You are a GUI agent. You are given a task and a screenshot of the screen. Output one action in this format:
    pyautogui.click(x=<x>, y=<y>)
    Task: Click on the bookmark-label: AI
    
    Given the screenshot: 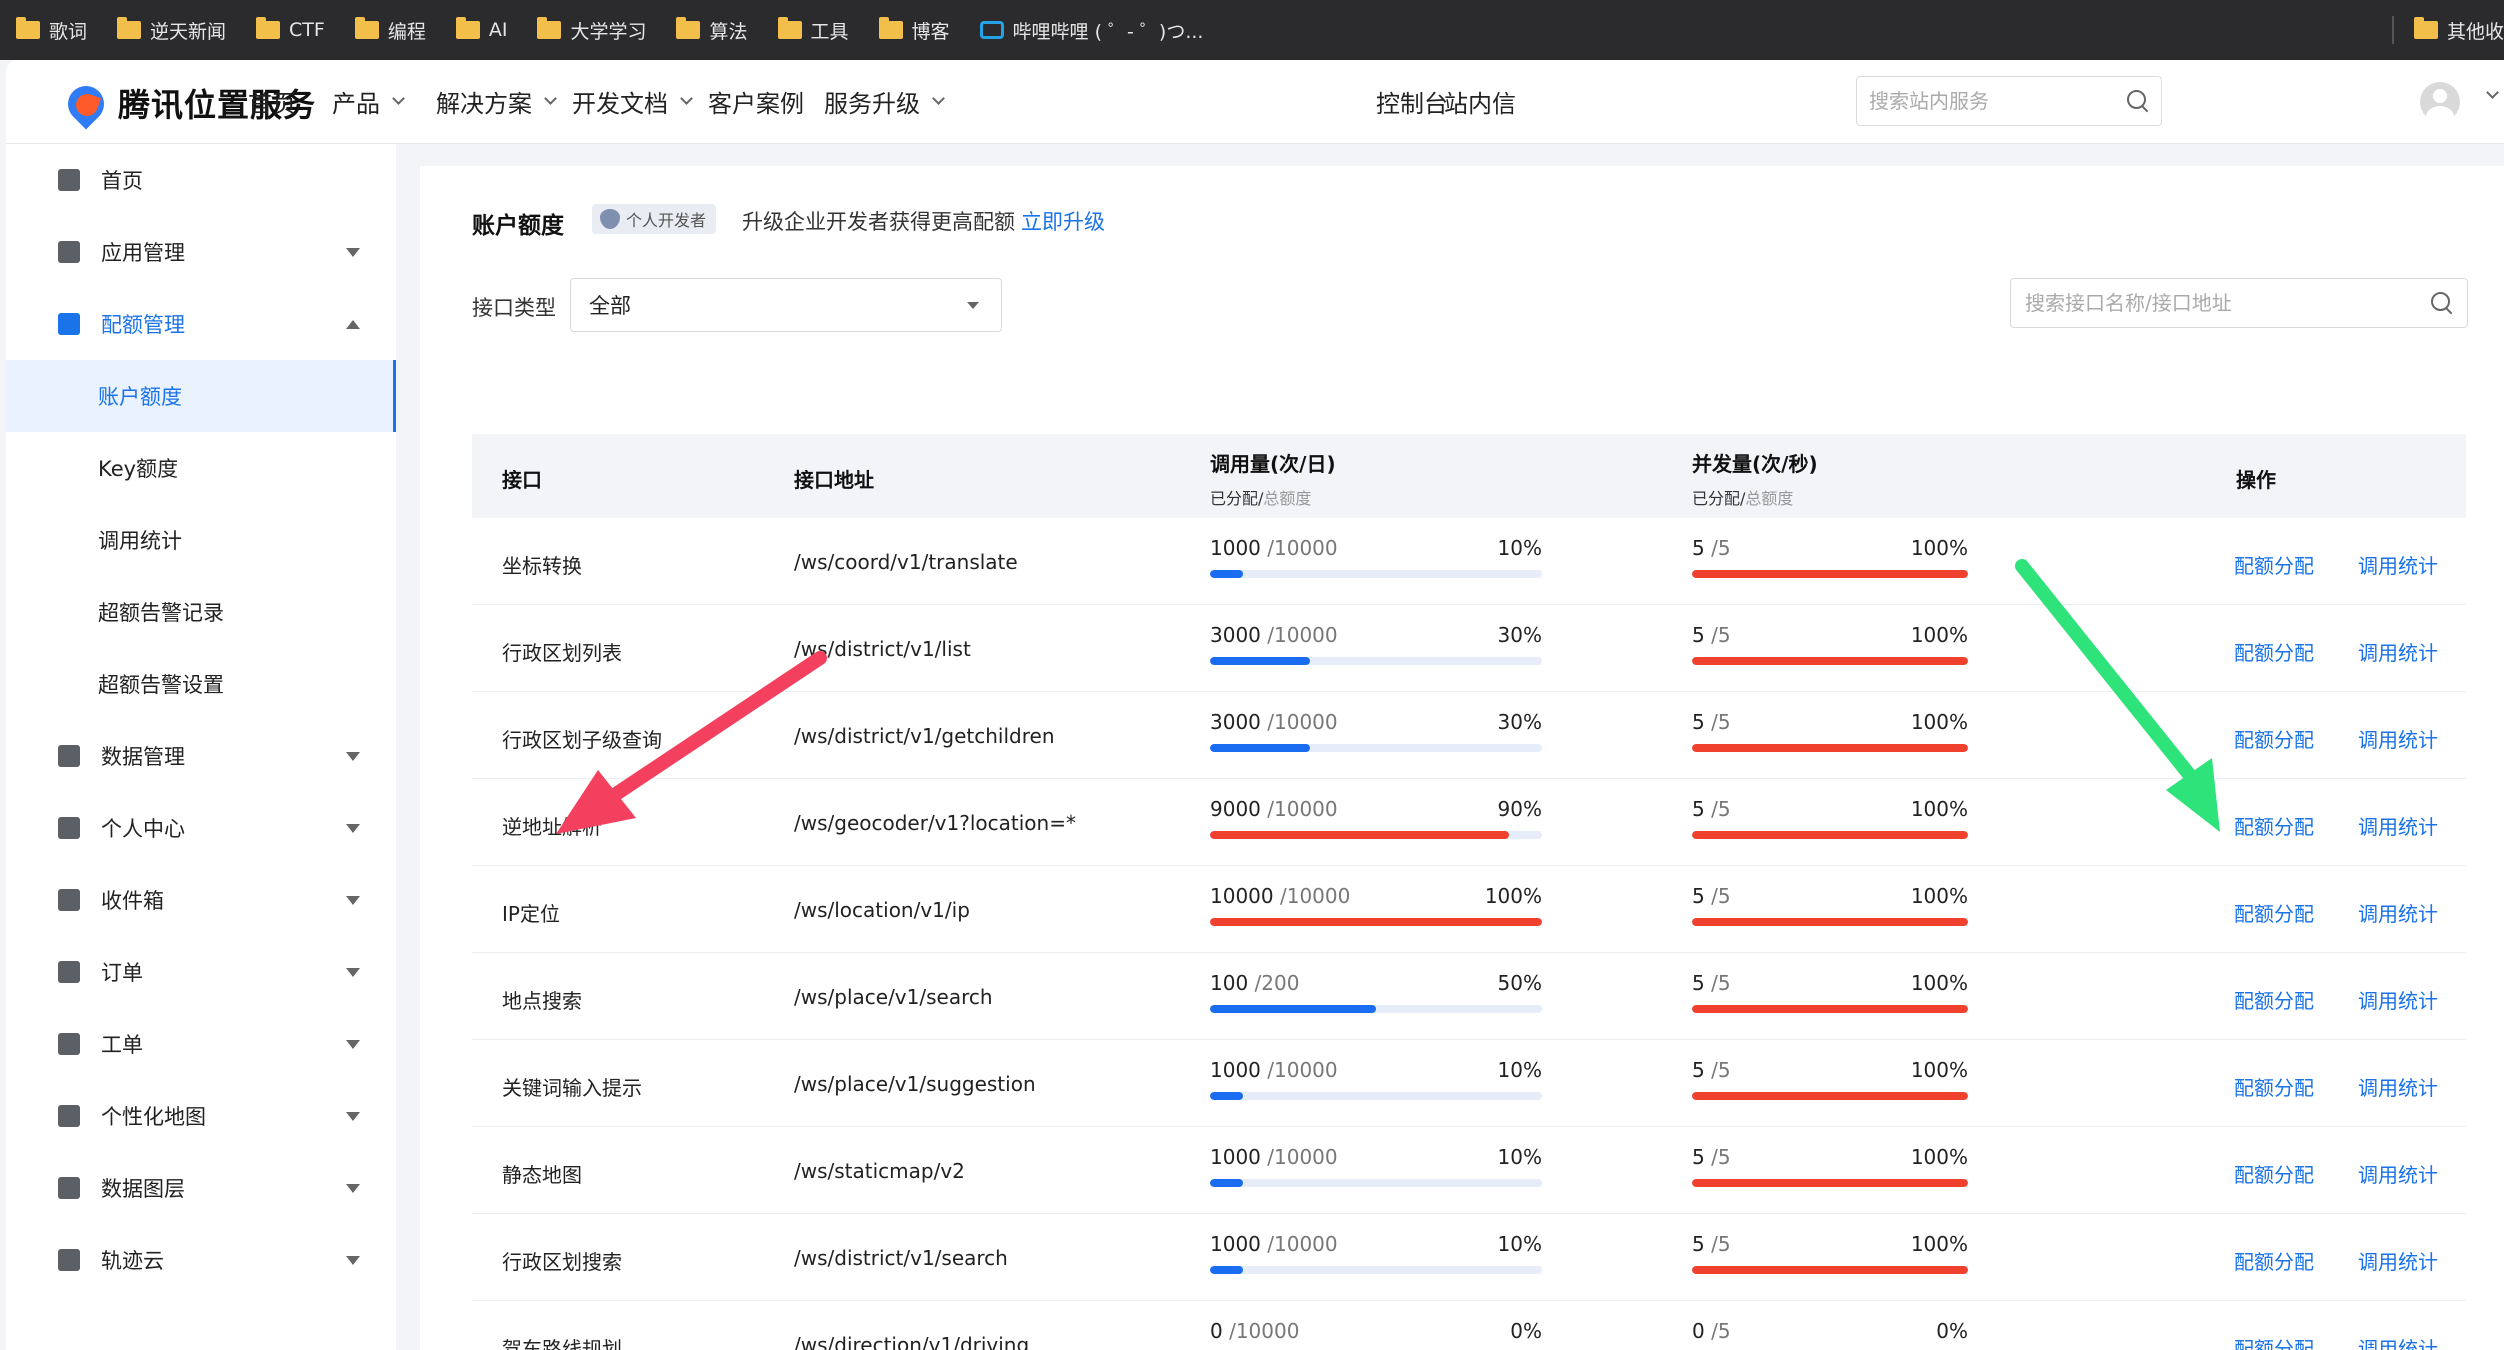 What is the action you would take?
    pyautogui.click(x=498, y=30)
    